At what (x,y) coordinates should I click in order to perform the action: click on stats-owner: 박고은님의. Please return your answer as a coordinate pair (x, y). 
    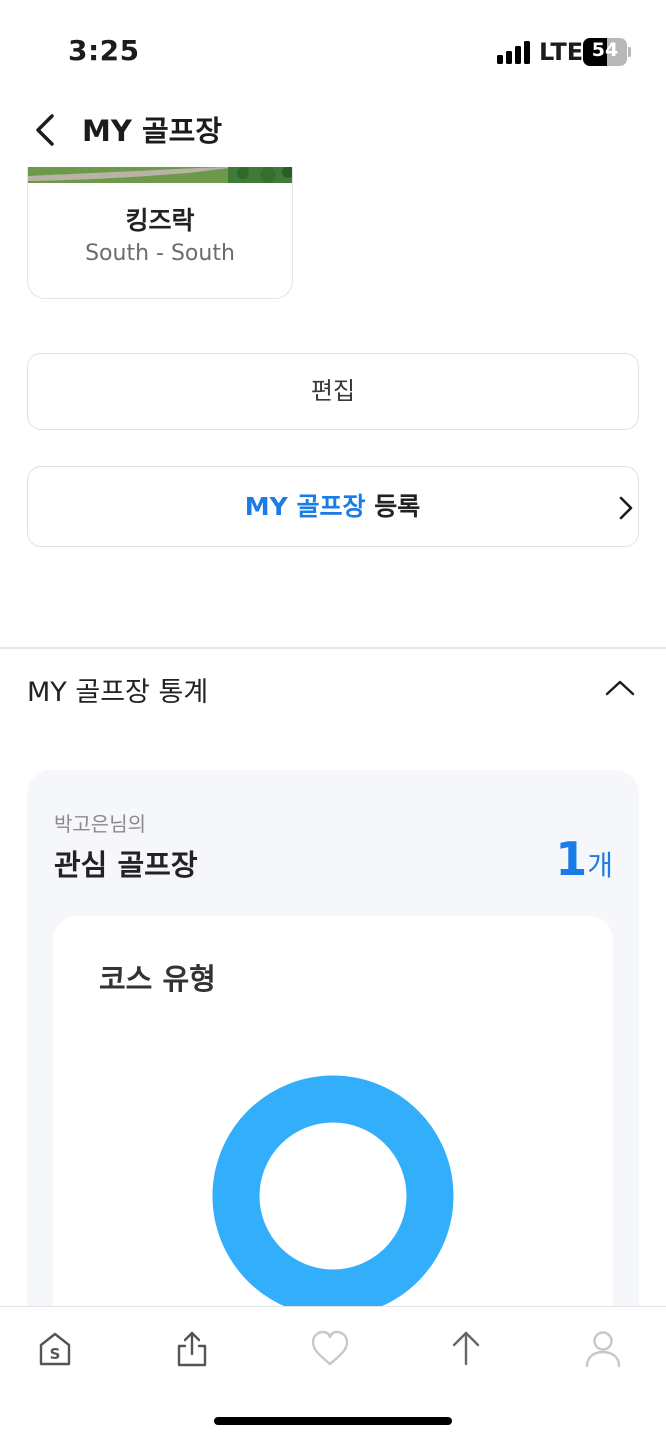
    Looking at the image, I should click on (100, 824).